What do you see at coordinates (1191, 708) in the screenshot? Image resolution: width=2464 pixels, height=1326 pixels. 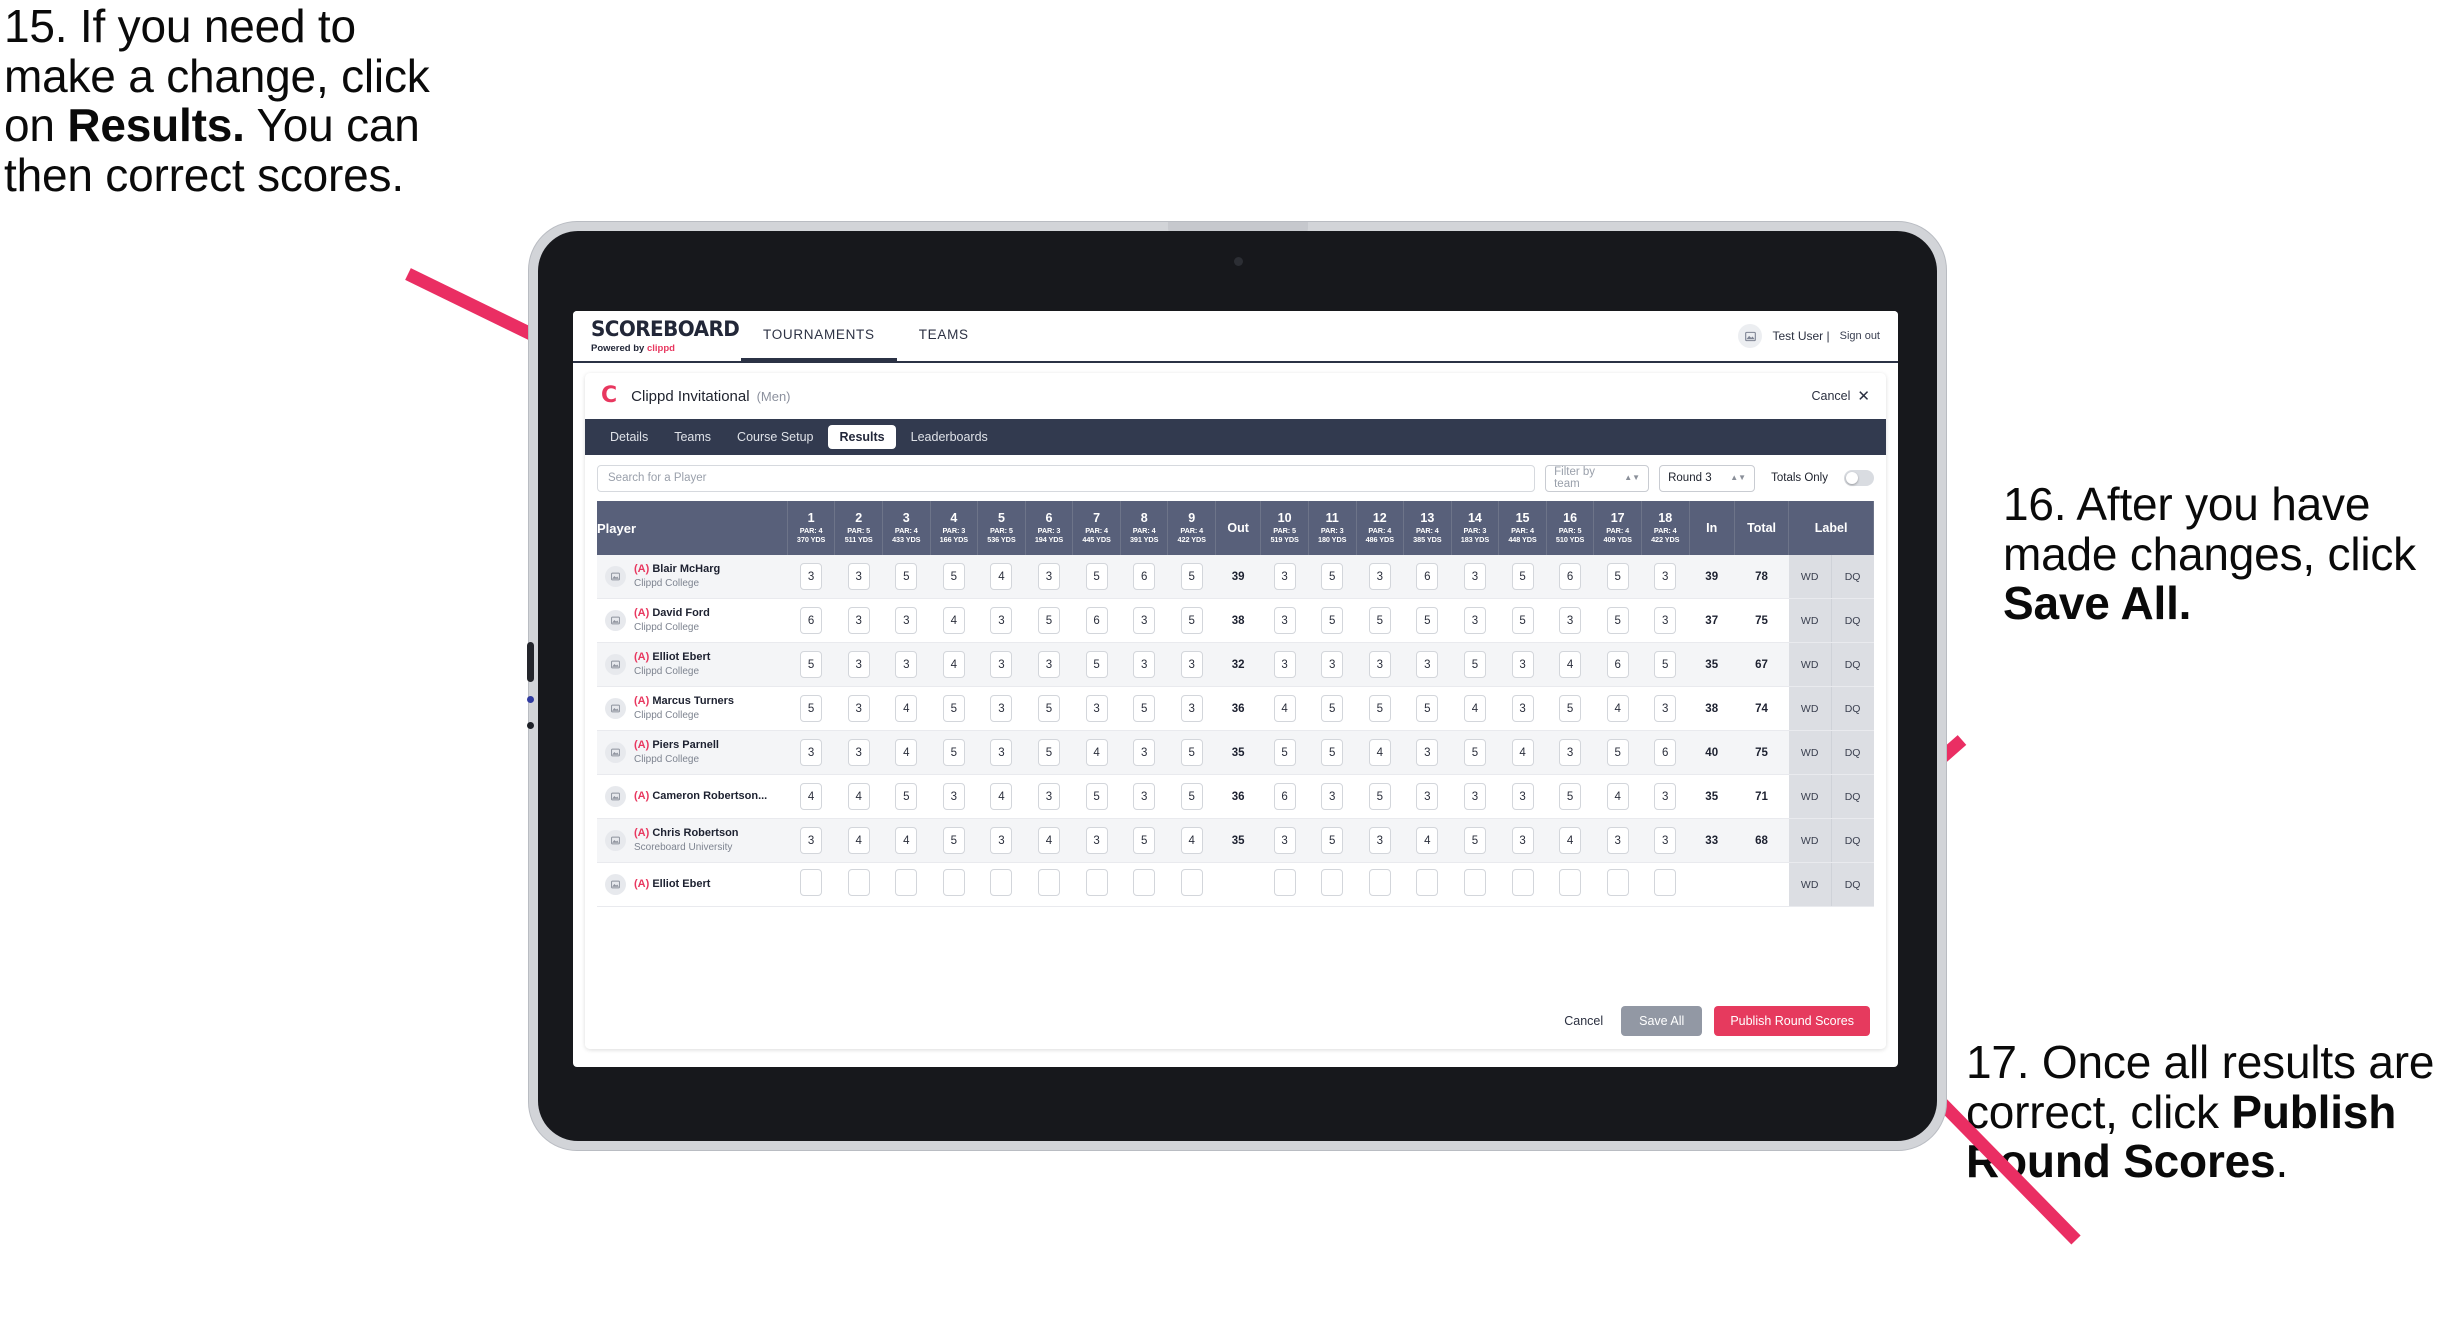 I see `score-cell-hole-9: 3` at bounding box center [1191, 708].